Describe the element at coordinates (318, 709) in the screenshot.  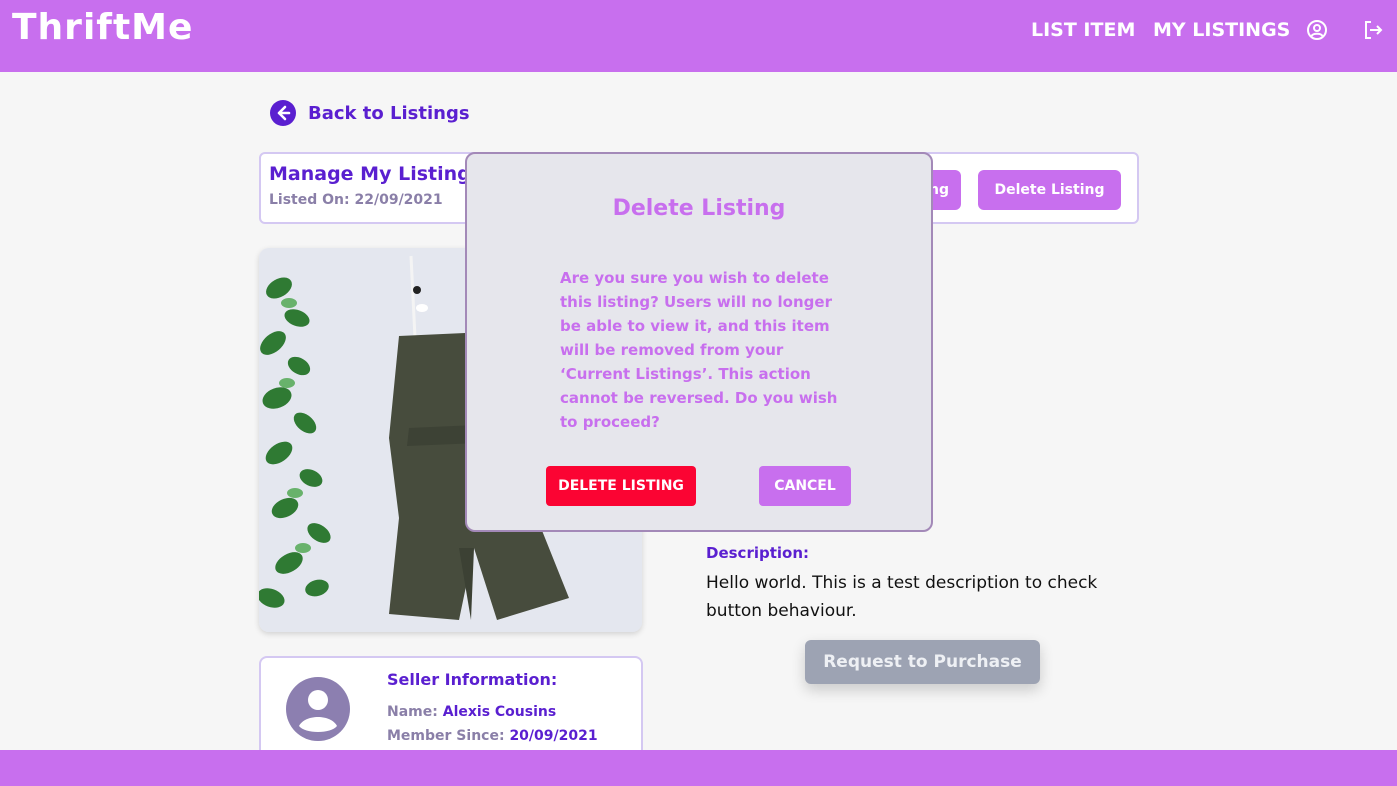
I see `user-avatar-icon` at that location.